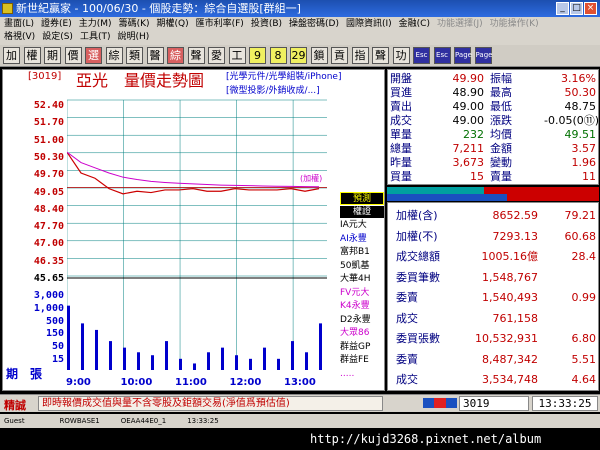 This screenshot has width=600, height=450. I want to click on quote-key: 總量, so click(401, 148).